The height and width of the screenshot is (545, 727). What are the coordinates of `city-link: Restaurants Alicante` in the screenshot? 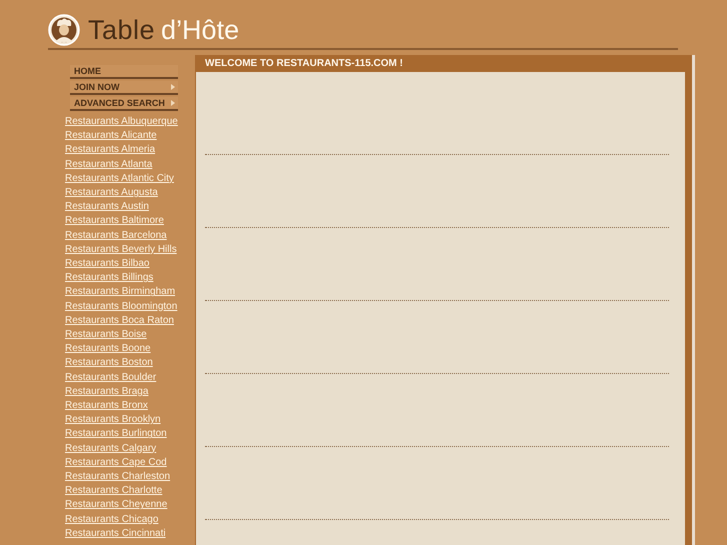 It's located at (127, 136).